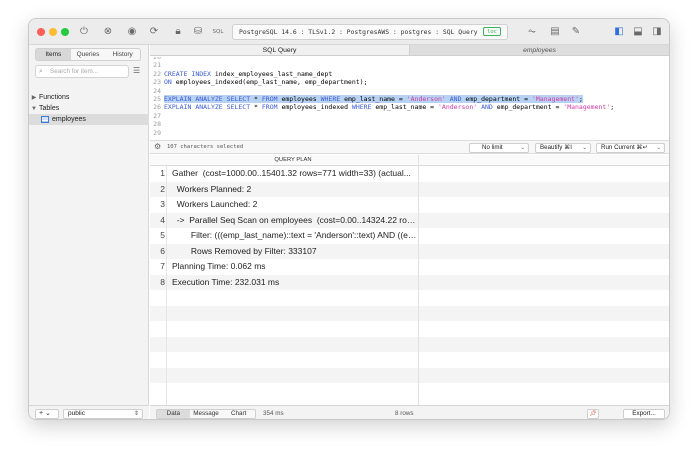 Image resolution: width=700 pixels, height=459 pixels. Describe the element at coordinates (157, 107) in the screenshot. I see `line-number: 26` at that location.